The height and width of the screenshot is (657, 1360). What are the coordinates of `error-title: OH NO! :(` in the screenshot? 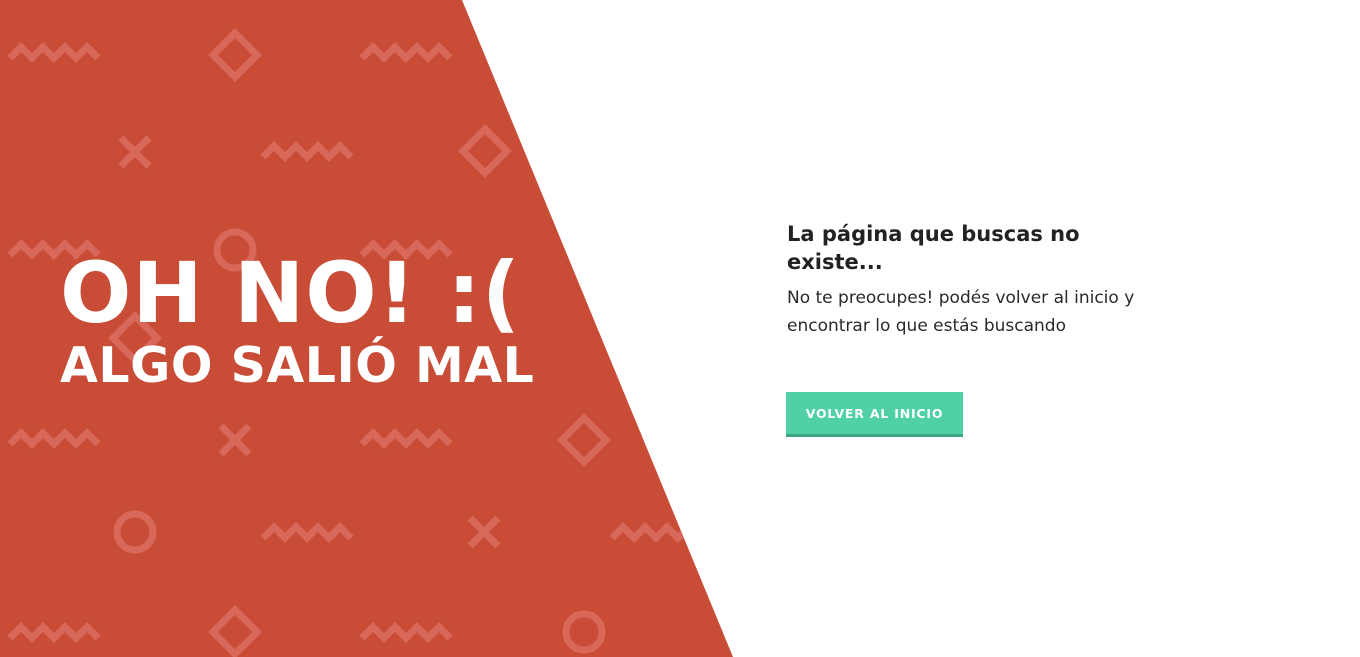 It's located at (291, 293).